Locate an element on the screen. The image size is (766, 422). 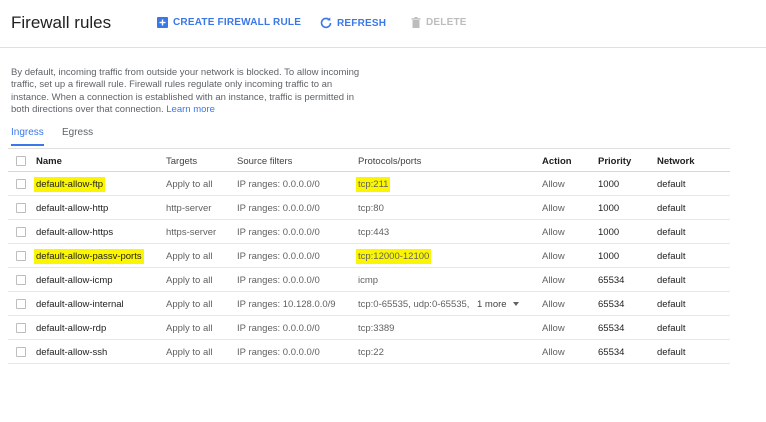
rule-name: default-allow-ftp is located at coordinates (70, 184).